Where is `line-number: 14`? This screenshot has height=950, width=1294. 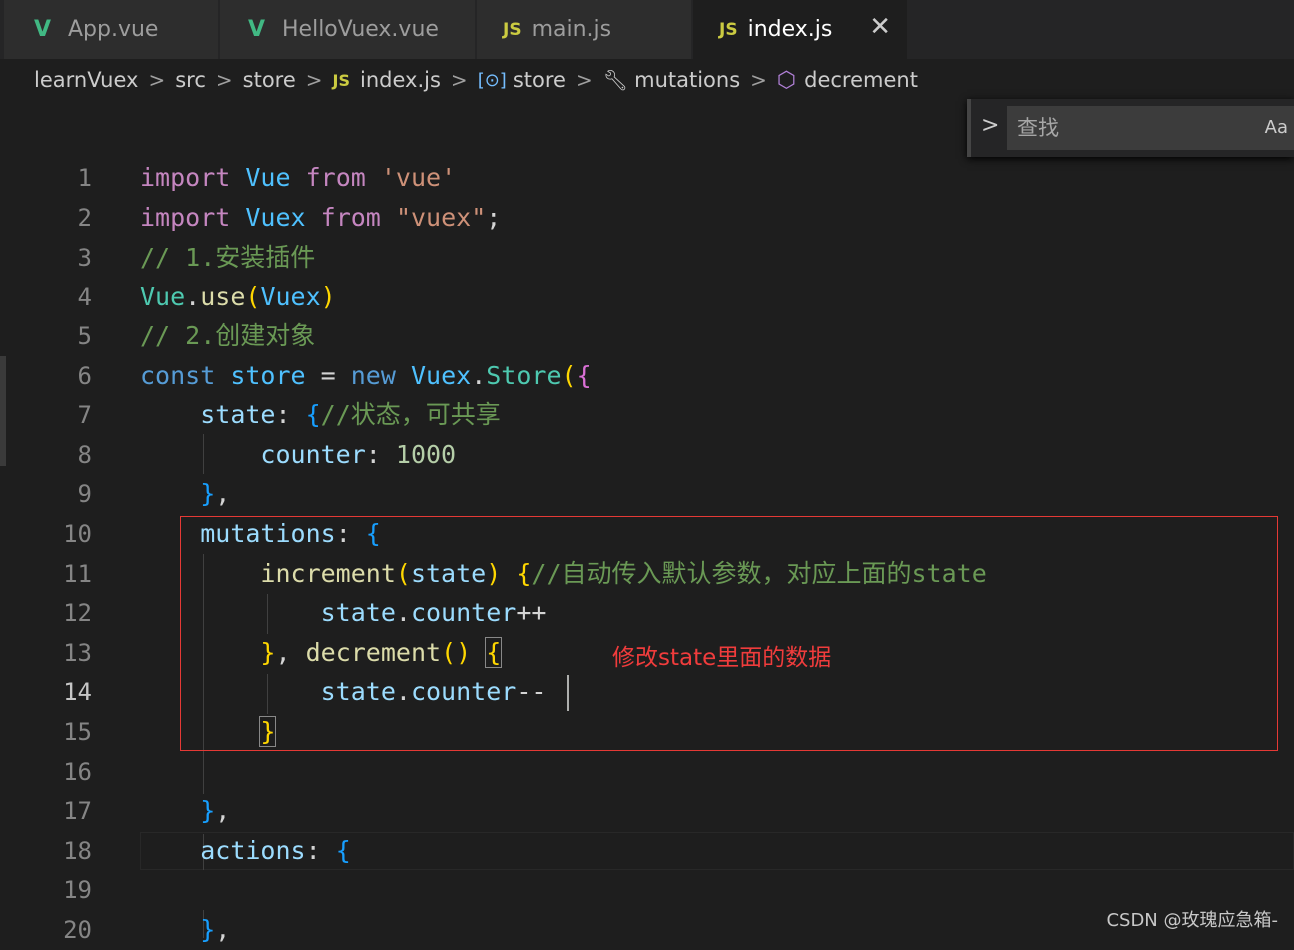 line-number: 14 is located at coordinates (77, 692).